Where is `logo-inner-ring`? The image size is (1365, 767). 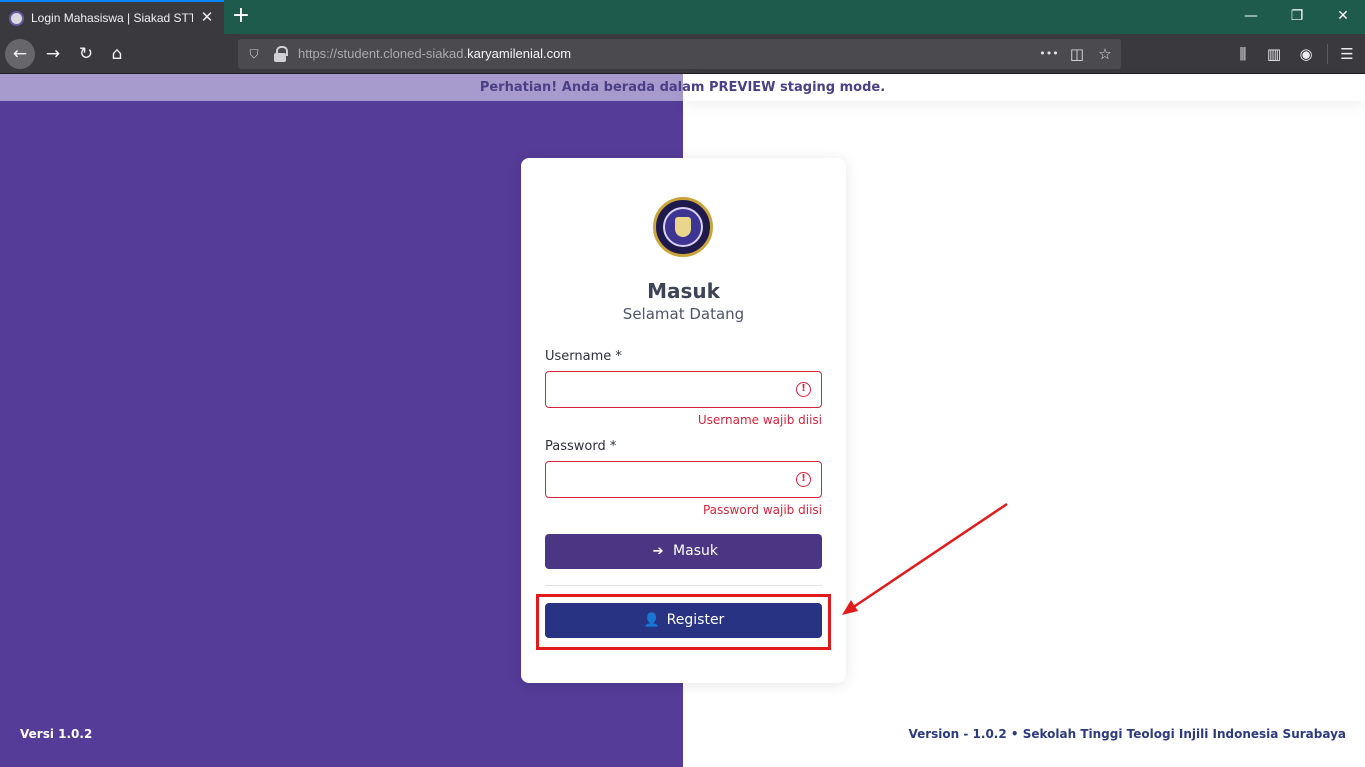 logo-inner-ring is located at coordinates (683, 227).